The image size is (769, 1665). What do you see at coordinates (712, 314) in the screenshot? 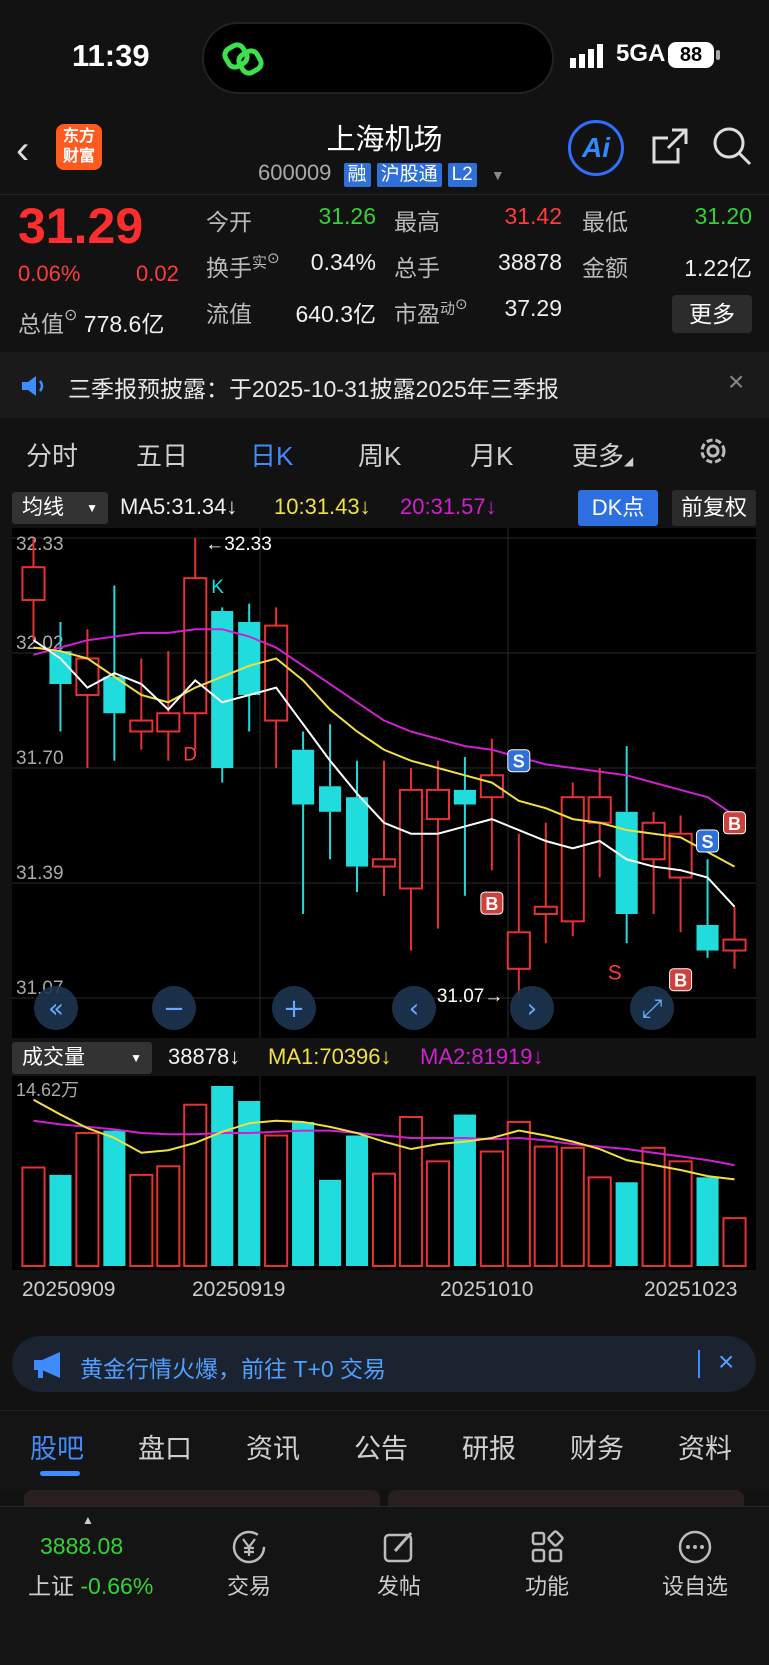
I see `more-button: 更多` at bounding box center [712, 314].